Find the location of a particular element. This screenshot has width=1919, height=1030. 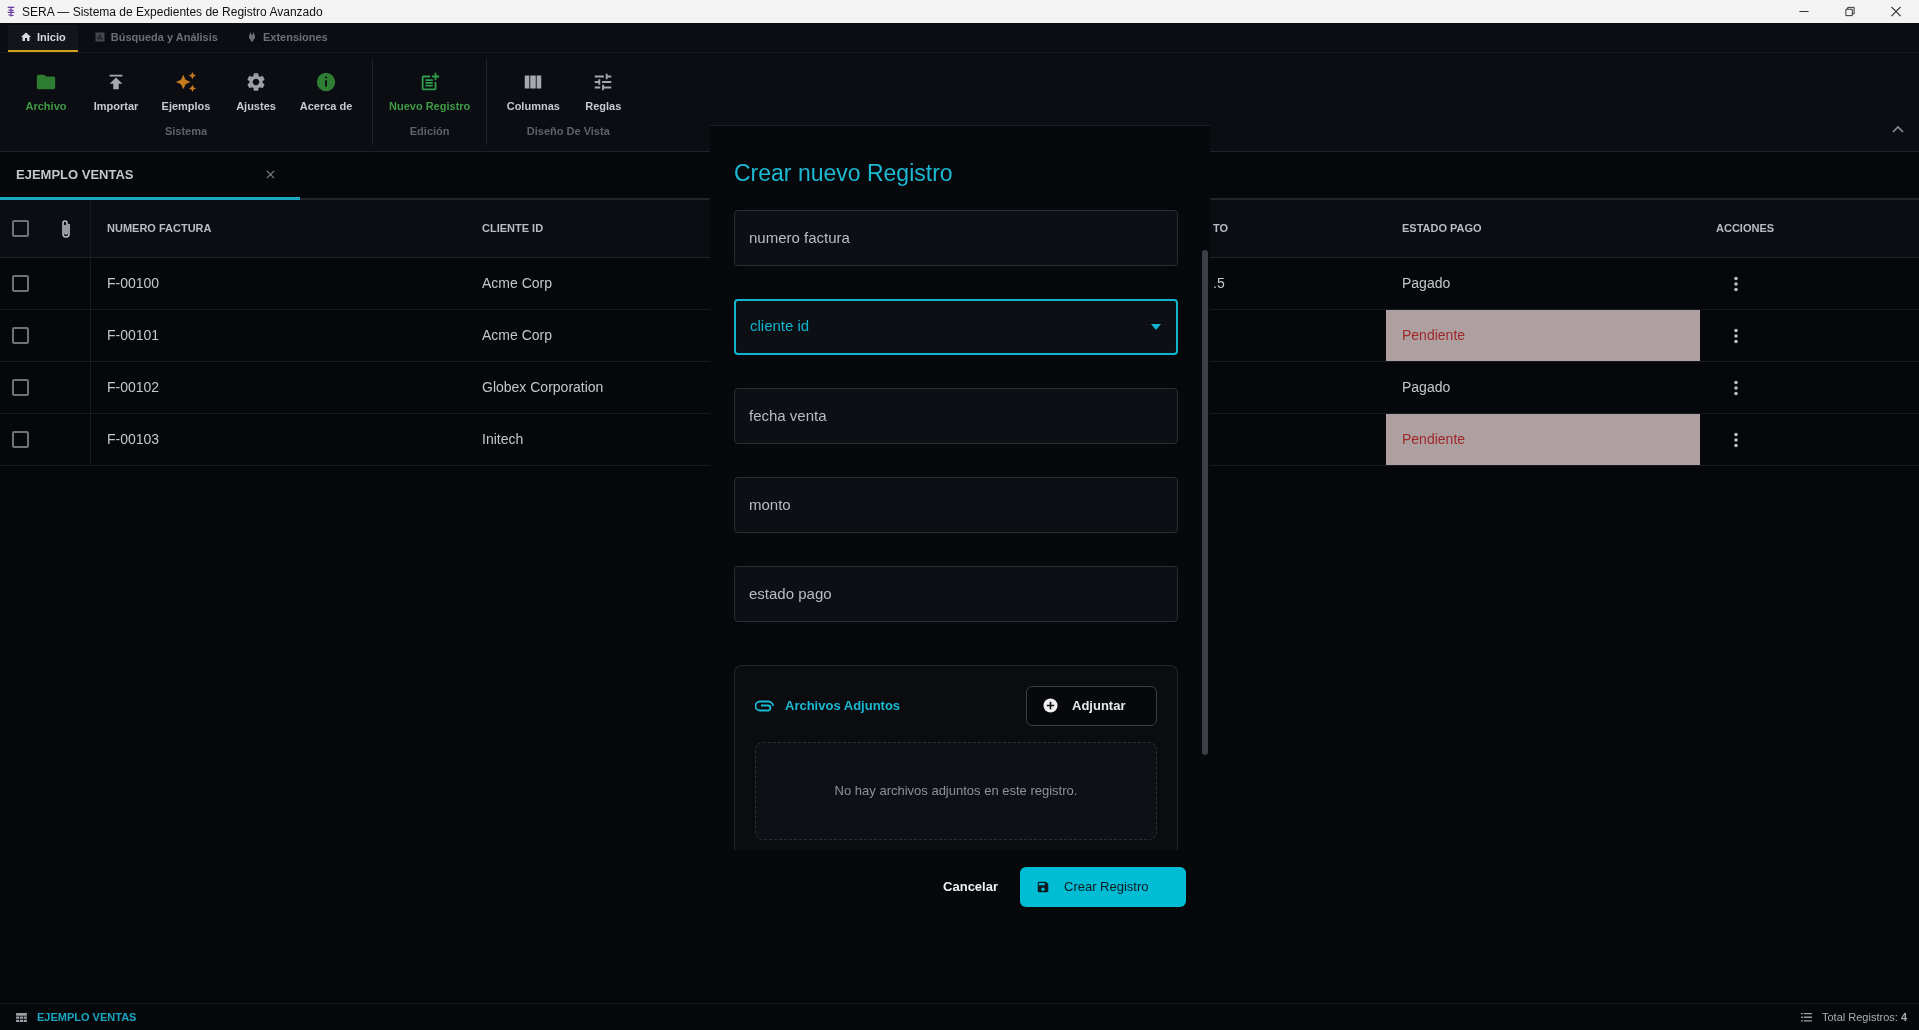

group-label: Edición is located at coordinates (429, 131).